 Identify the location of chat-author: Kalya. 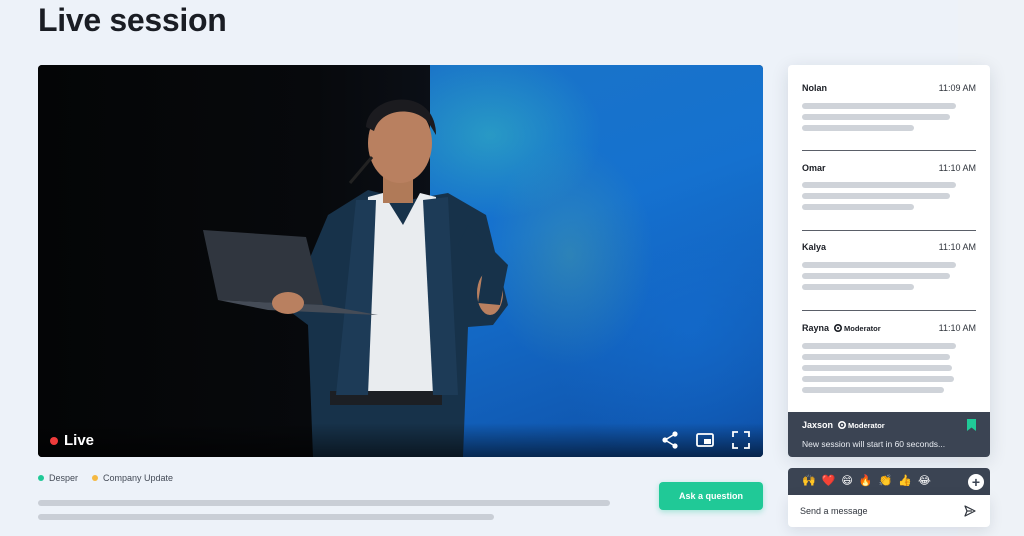
(814, 247).